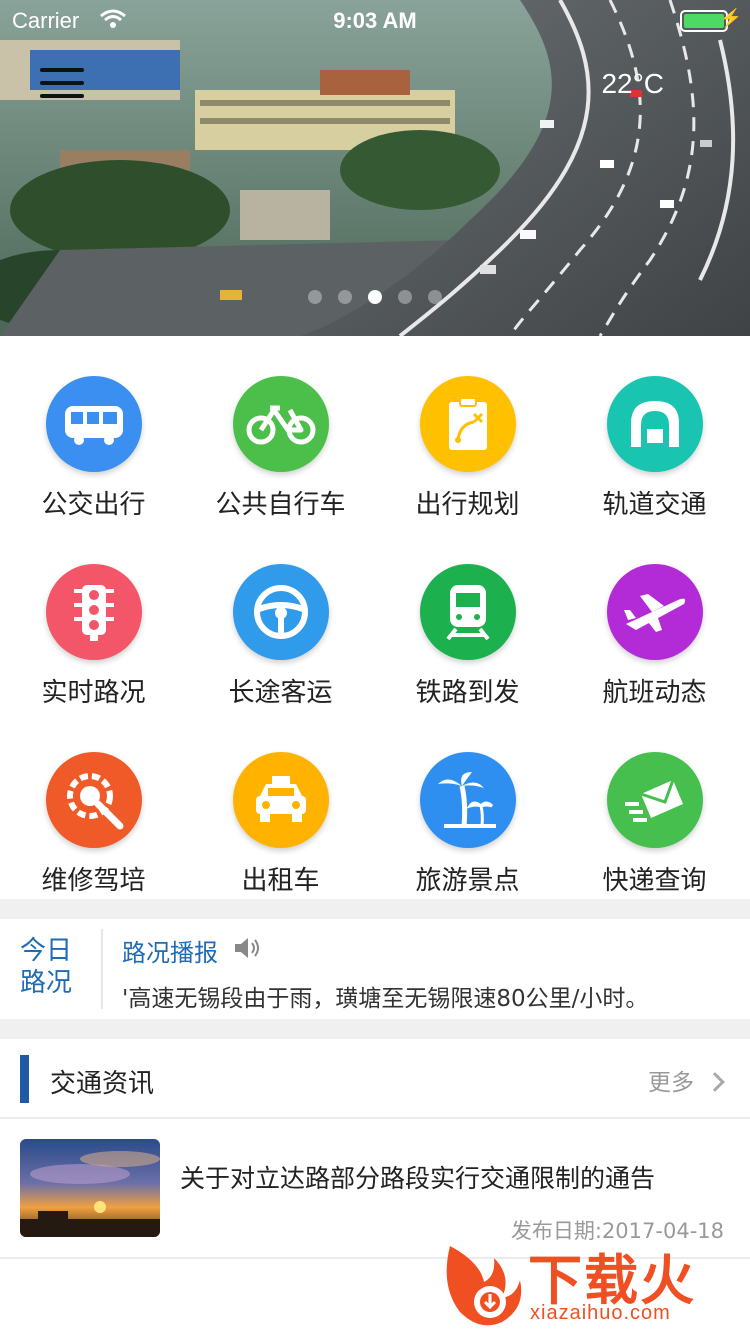 The image size is (750, 1334). I want to click on service-rail-transit: 轨道交通, so click(654, 448).